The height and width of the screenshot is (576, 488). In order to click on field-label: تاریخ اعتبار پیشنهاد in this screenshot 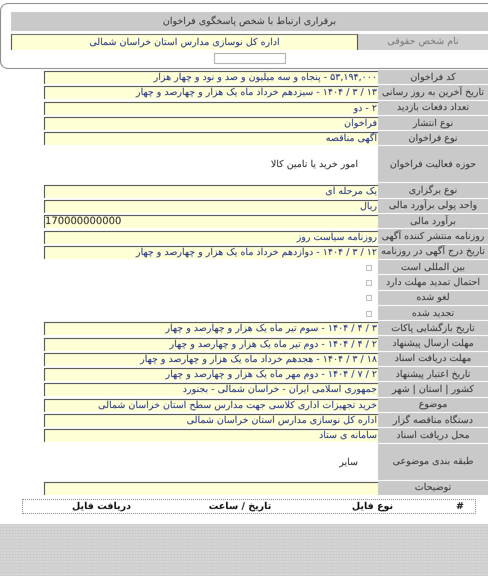, I will do `click(433, 374)`.